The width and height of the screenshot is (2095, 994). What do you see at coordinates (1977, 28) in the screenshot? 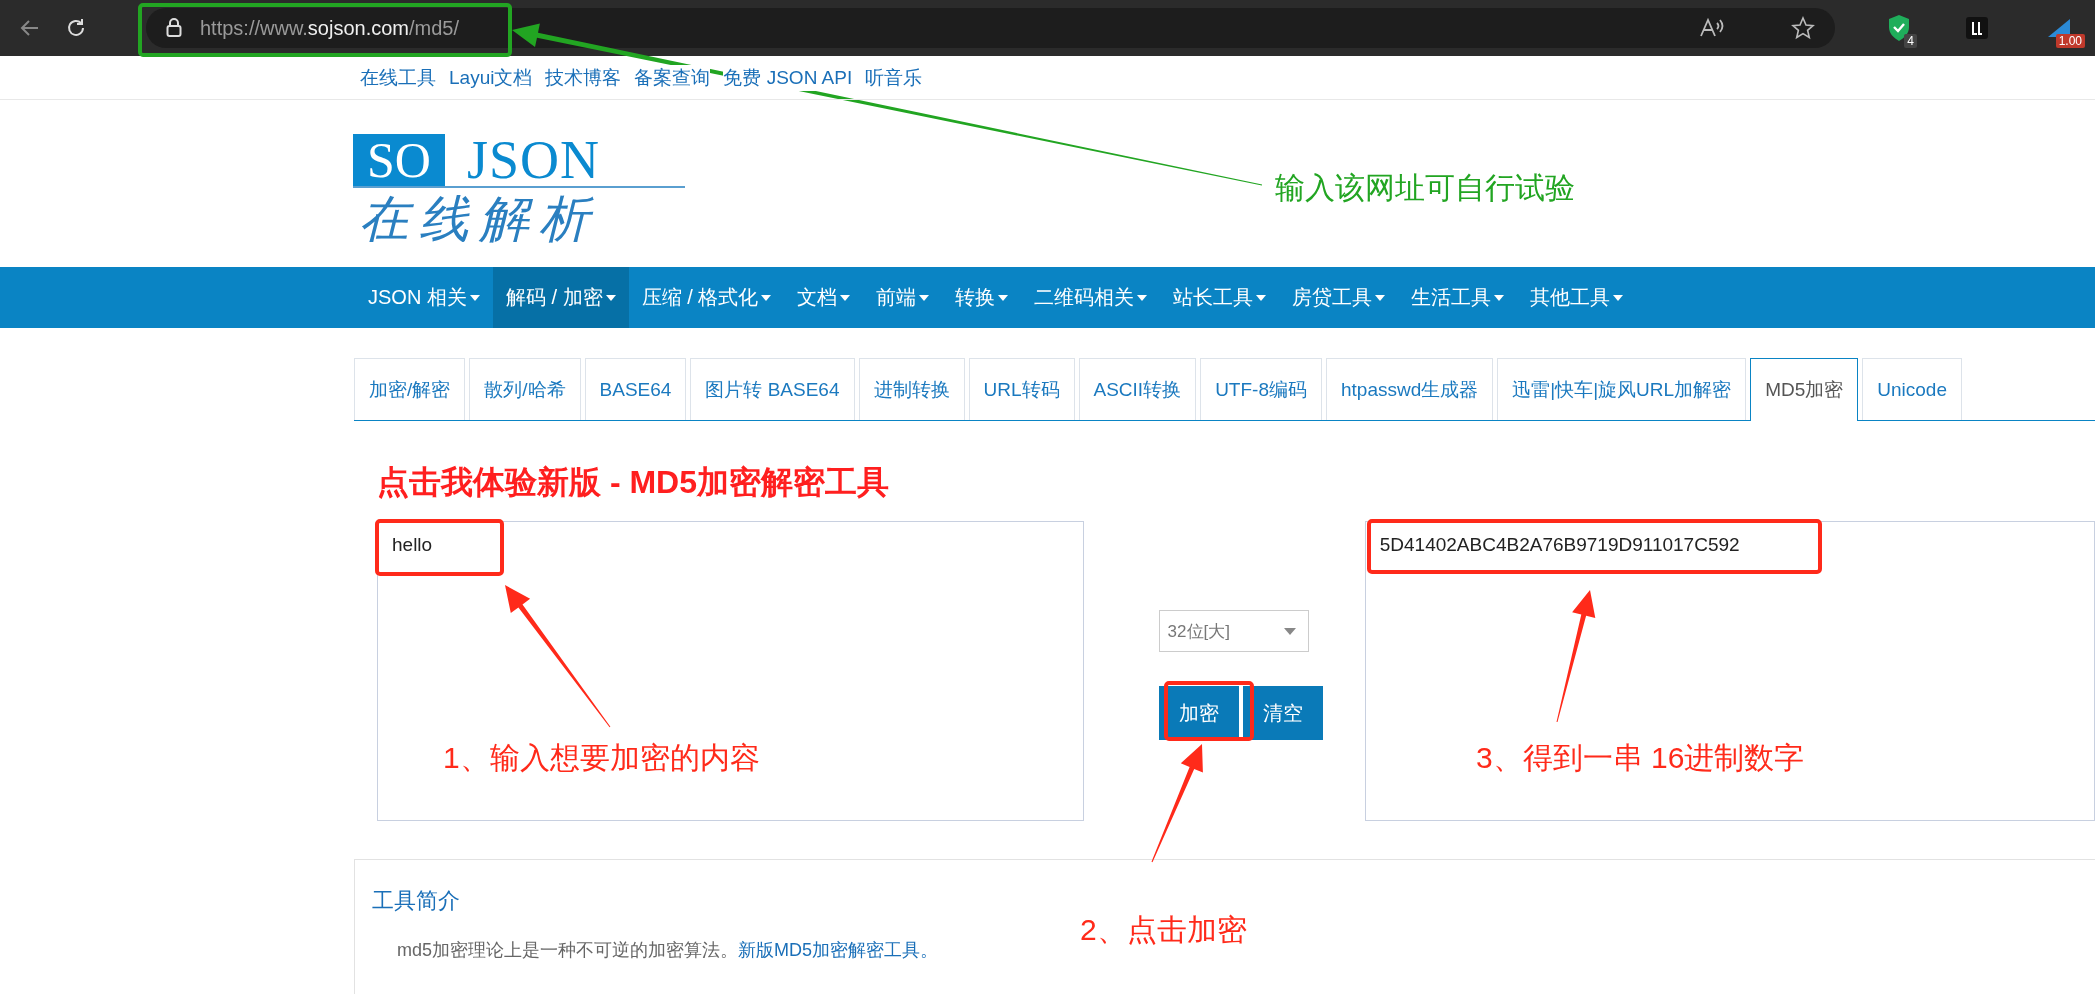
I see `extension-icon` at bounding box center [1977, 28].